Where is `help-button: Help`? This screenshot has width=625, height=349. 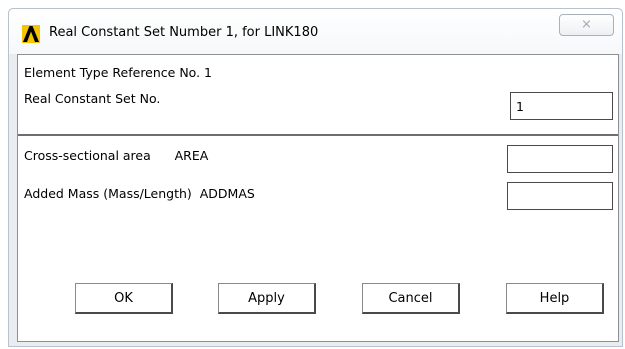 help-button: Help is located at coordinates (555, 298).